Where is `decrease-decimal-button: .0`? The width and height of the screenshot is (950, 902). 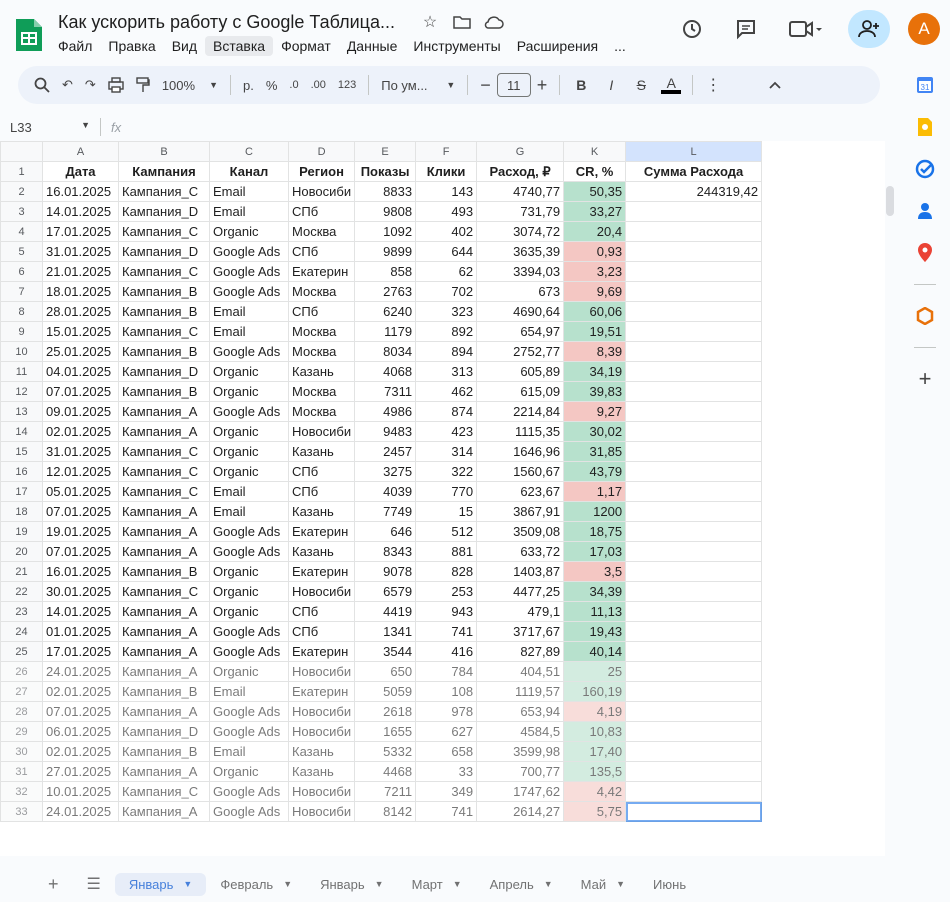 decrease-decimal-button: .0 is located at coordinates (293, 85).